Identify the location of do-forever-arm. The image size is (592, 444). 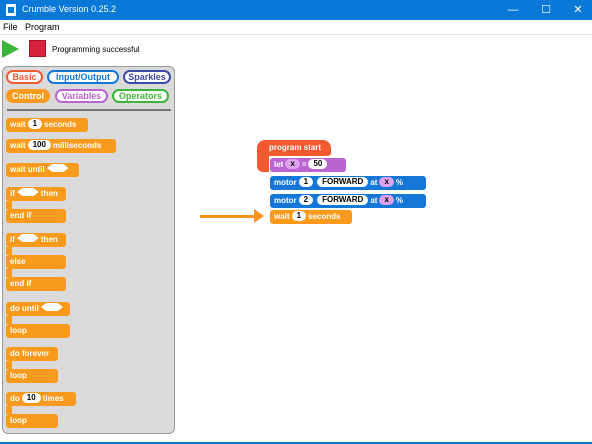
(9, 365).